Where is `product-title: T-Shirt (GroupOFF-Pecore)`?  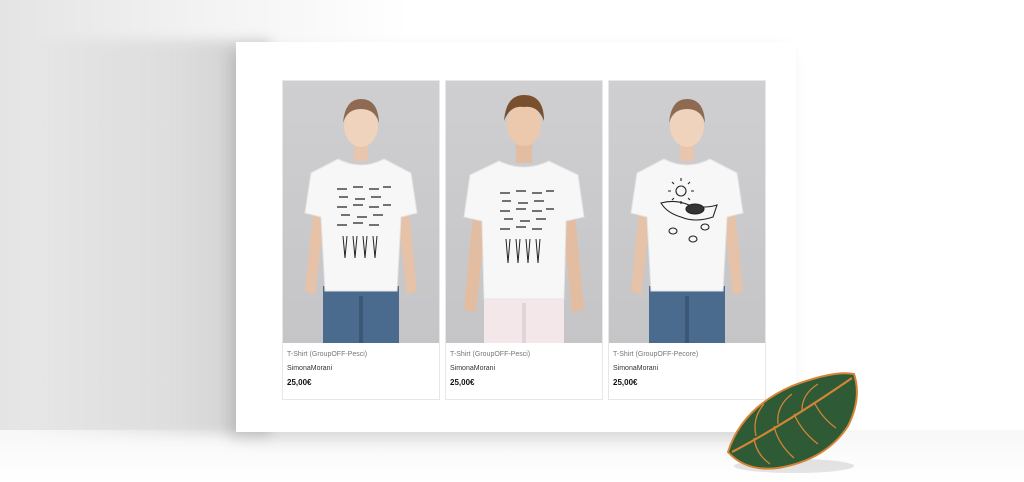
product-title: T-Shirt (GroupOFF-Pecore) is located at coordinates (655, 354).